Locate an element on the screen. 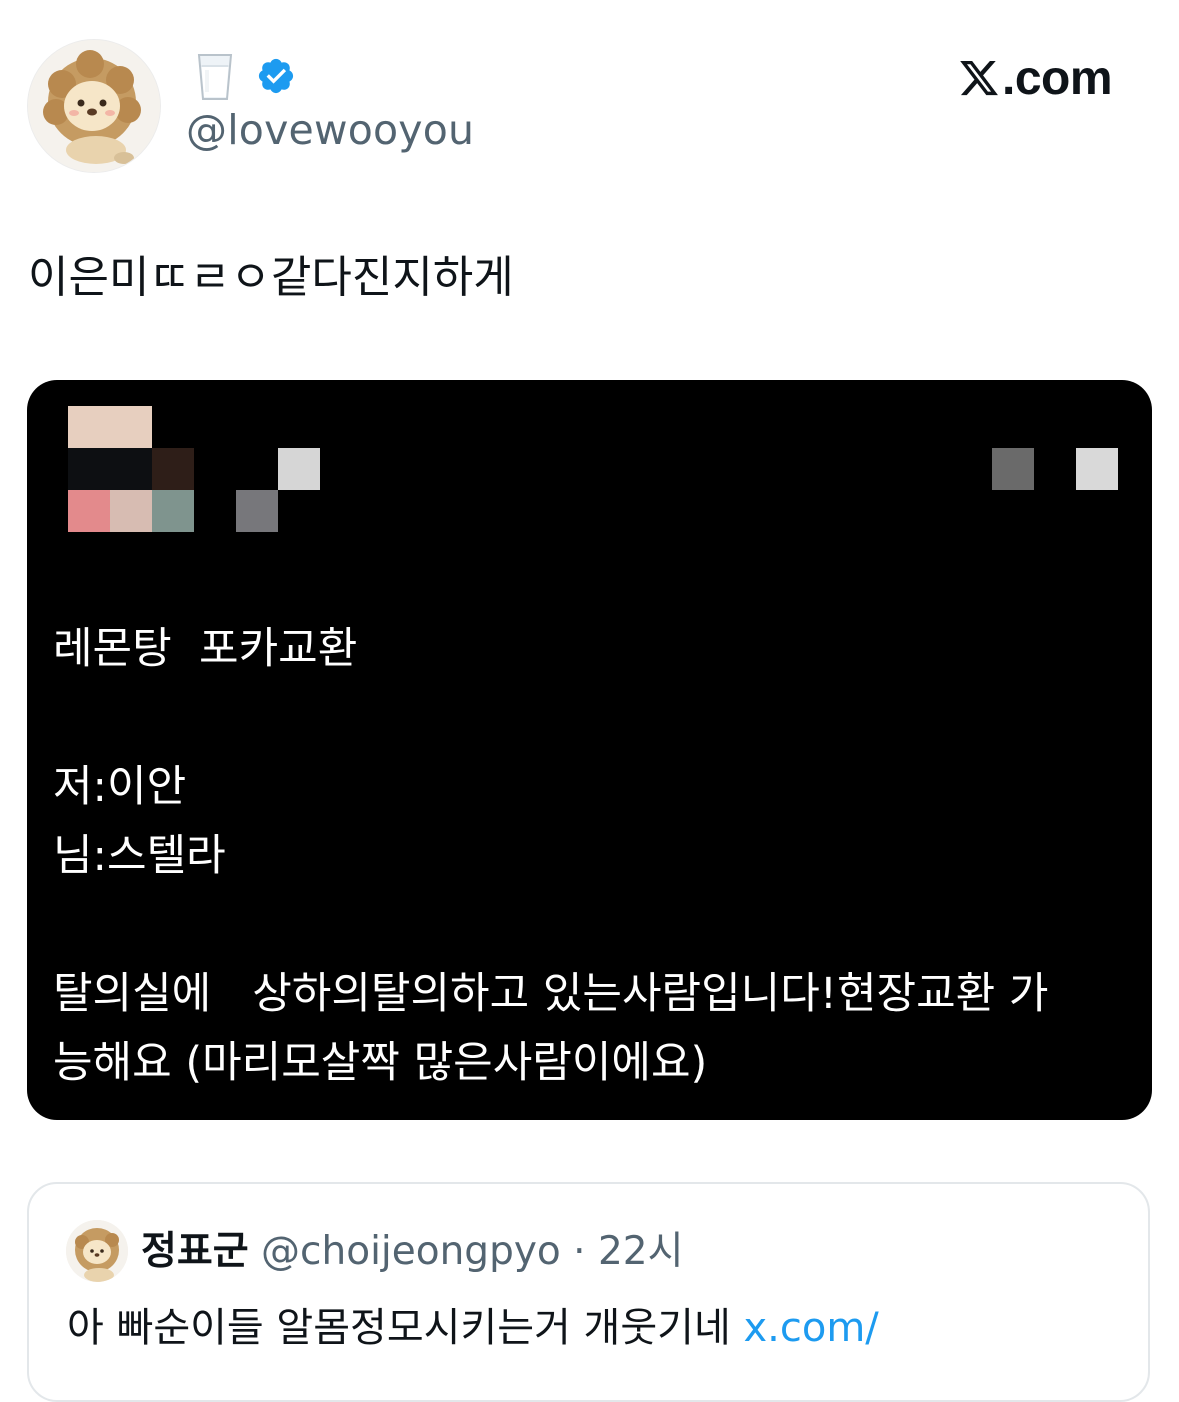  quoted-author-name: 정표군 is located at coordinates (195, 1251).